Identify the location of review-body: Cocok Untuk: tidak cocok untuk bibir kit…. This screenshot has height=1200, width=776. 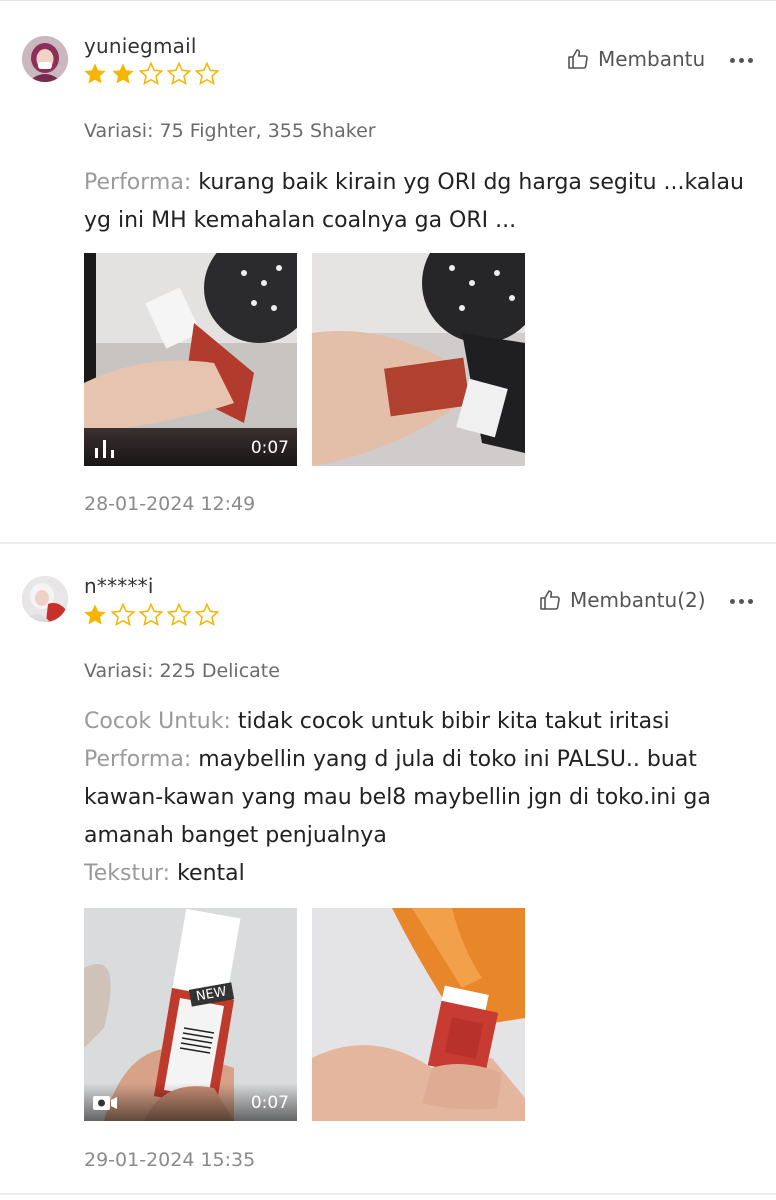
(424, 798).